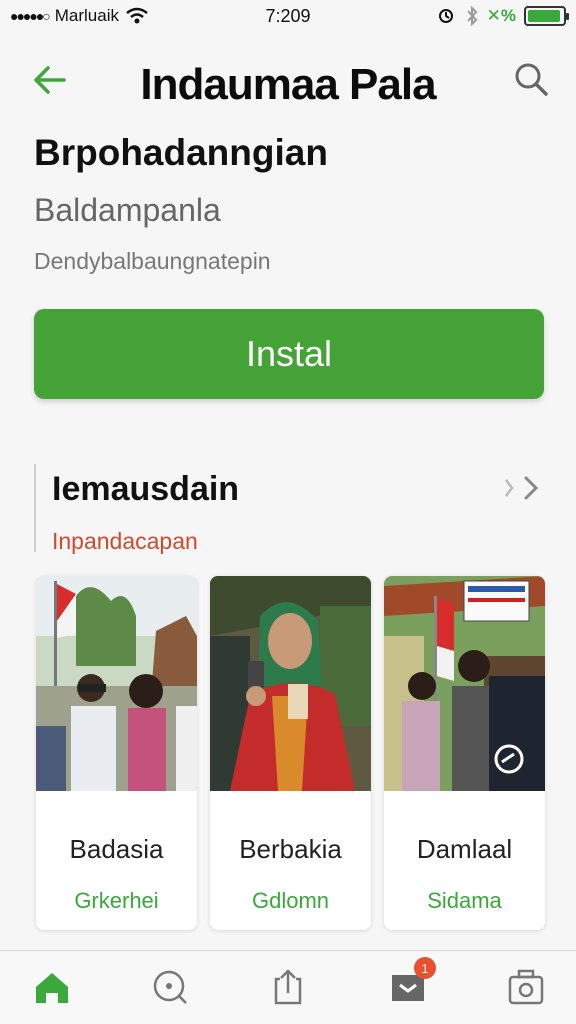  What do you see at coordinates (411, 983) in the screenshot?
I see `inbox-tab: 1` at bounding box center [411, 983].